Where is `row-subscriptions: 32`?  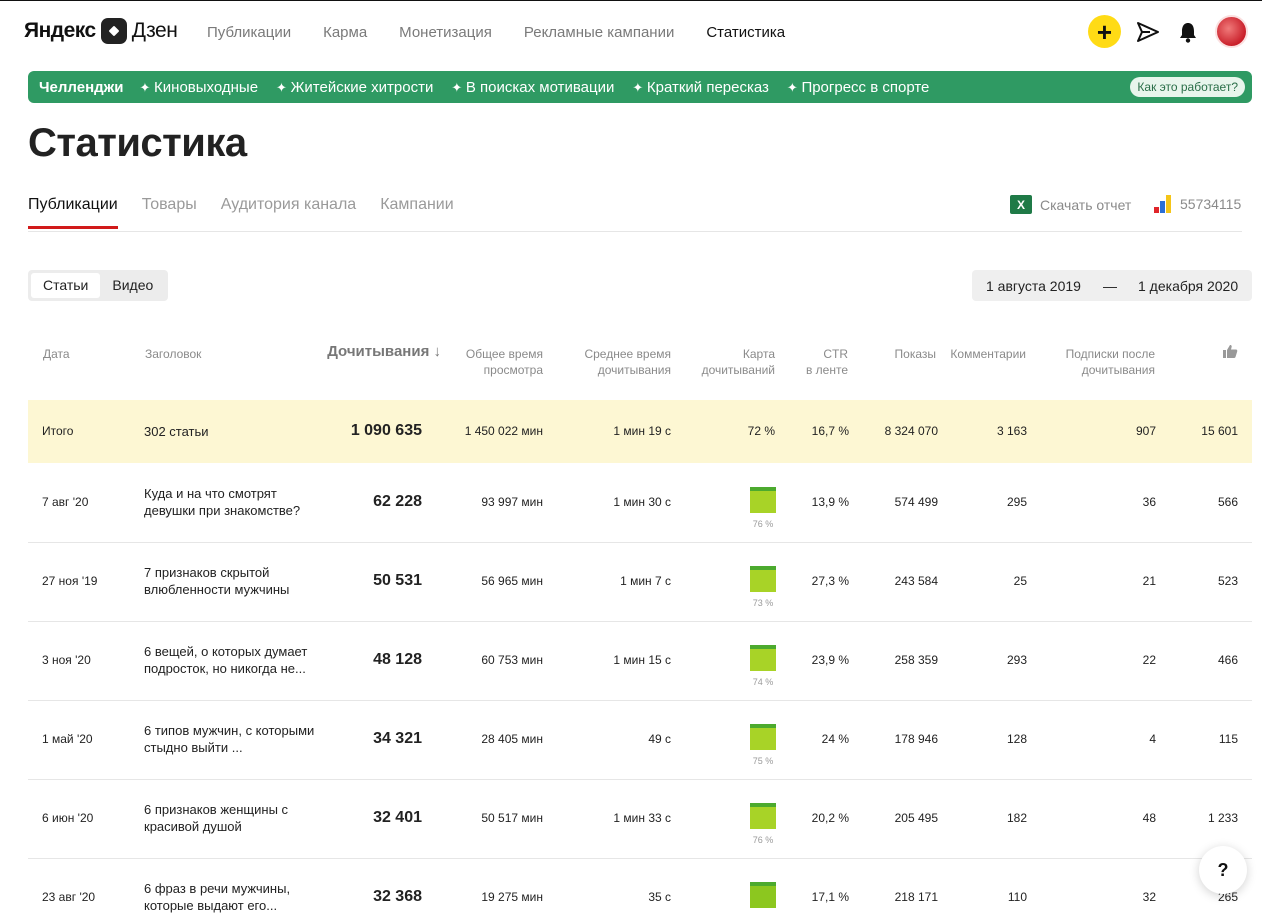 row-subscriptions: 32 is located at coordinates (1149, 897).